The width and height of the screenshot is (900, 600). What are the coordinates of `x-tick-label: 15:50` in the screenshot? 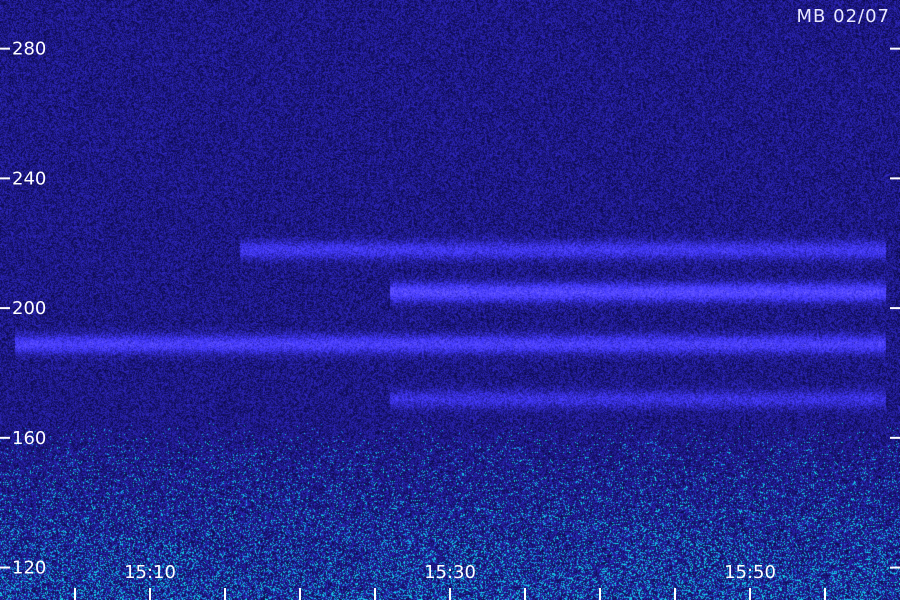 It's located at (750, 572).